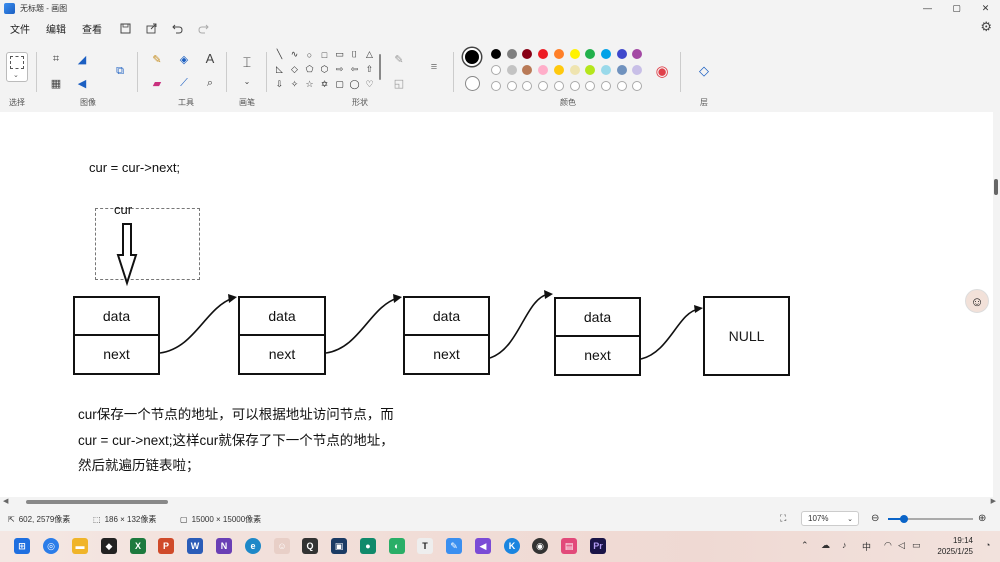 The image size is (1000, 562). Describe the element at coordinates (986, 27) in the screenshot. I see `settings-icon: ⚙` at that location.